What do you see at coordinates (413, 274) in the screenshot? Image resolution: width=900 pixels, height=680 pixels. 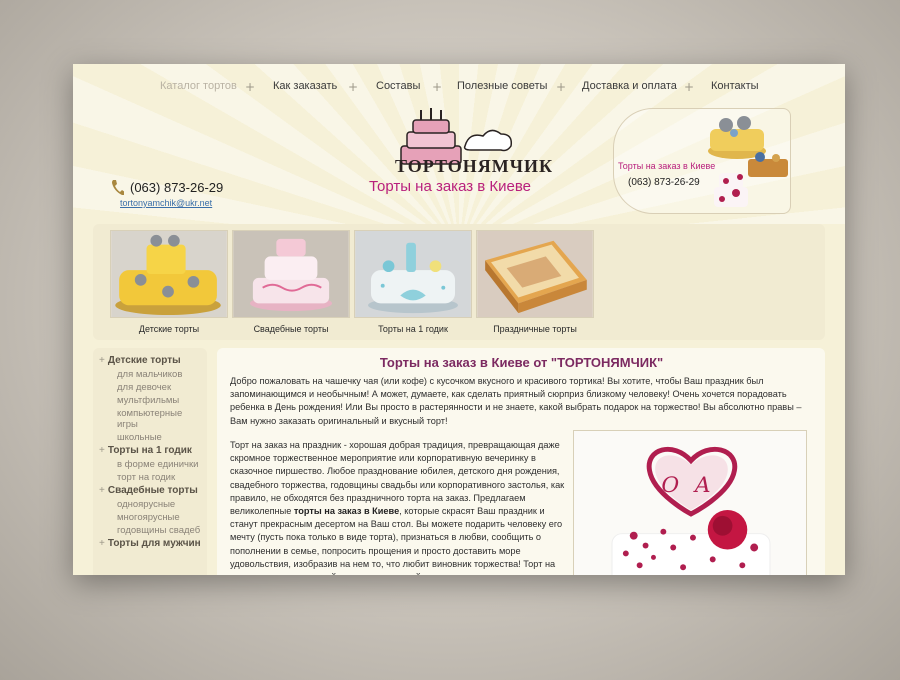 I see `first-birthday-cake-thumbnail` at bounding box center [413, 274].